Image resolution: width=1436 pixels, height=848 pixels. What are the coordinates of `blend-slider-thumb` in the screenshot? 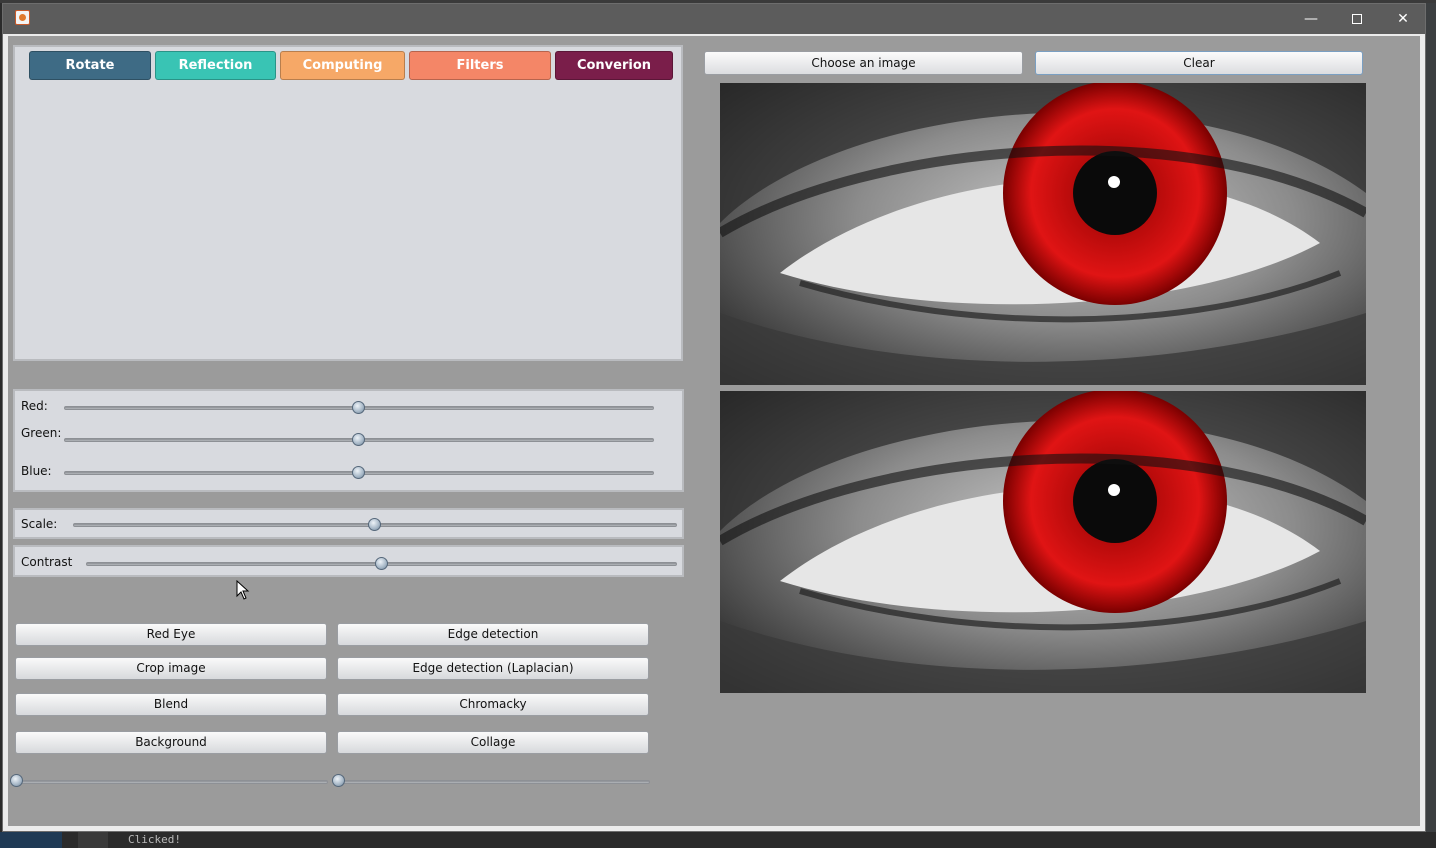 It's located at (16, 780).